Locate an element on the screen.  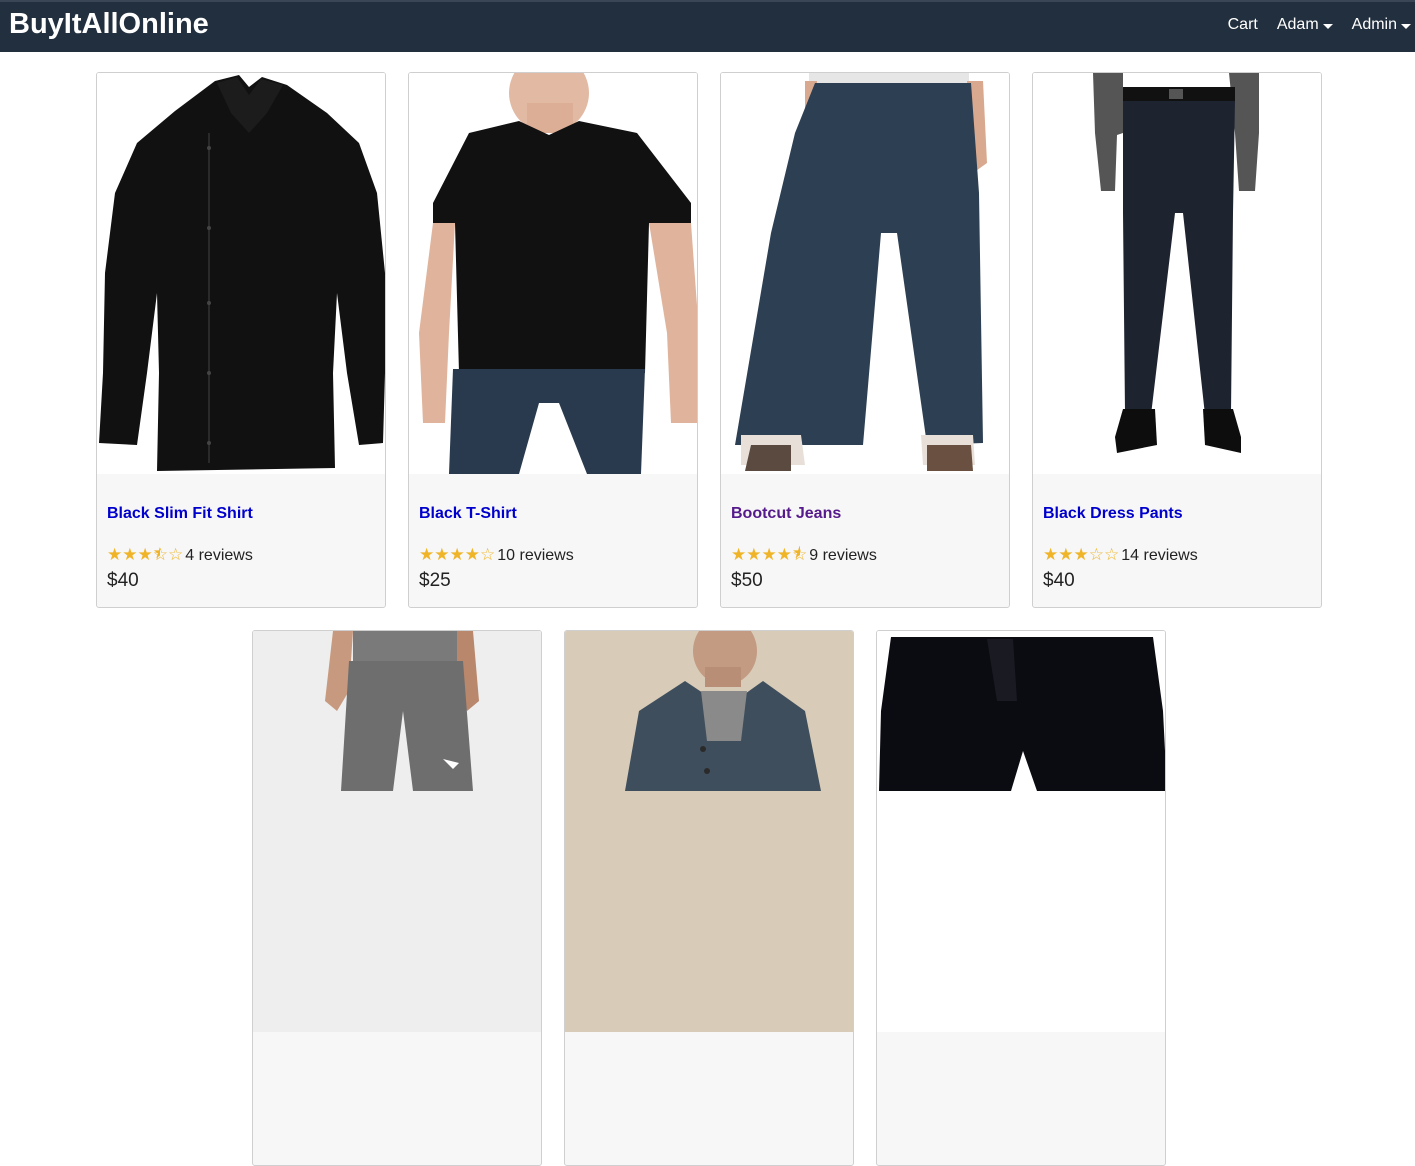
product-price: $25 is located at coordinates (435, 580).